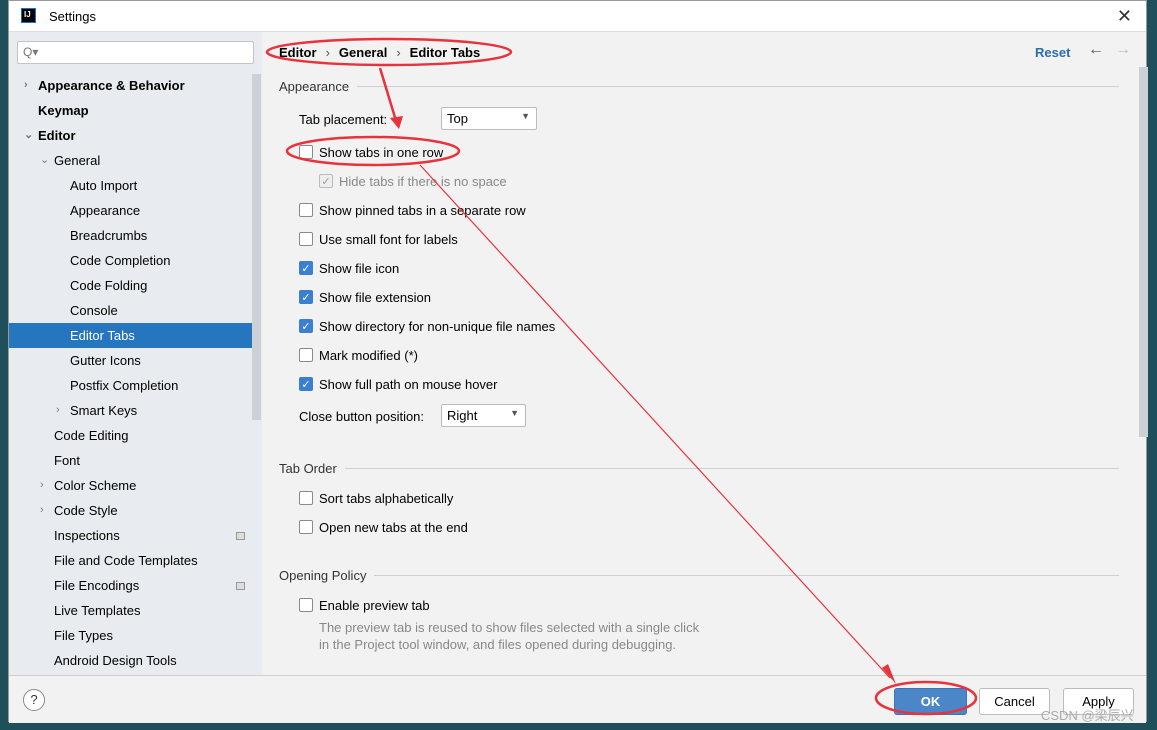 Image resolution: width=1157 pixels, height=730 pixels. I want to click on annotation-arrow, so click(388, 96).